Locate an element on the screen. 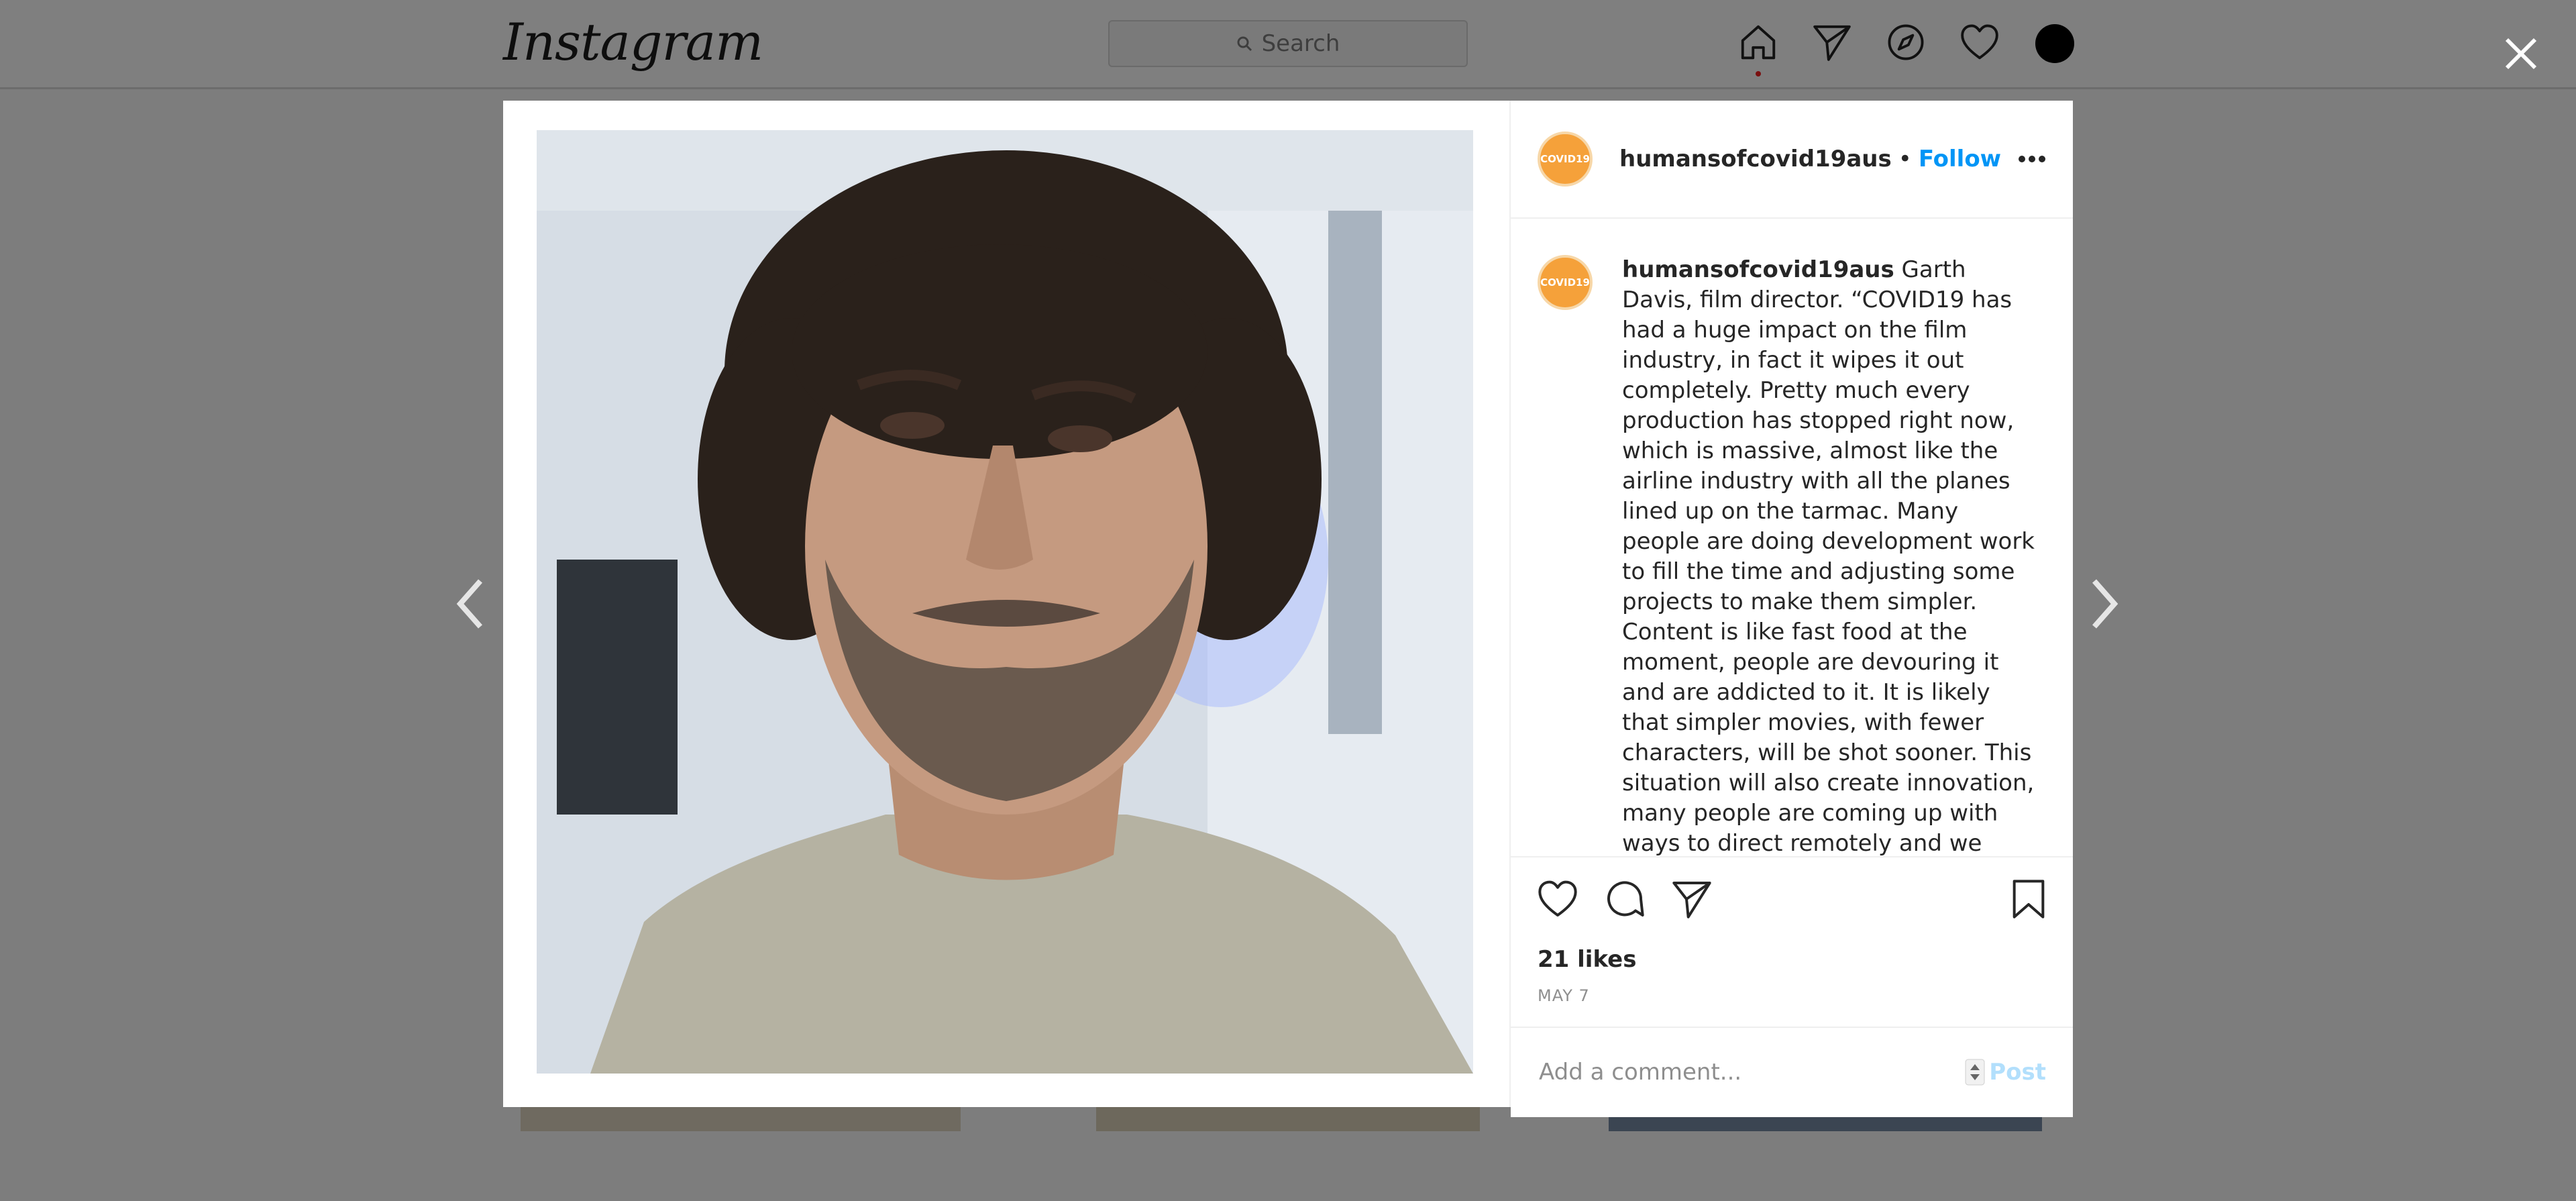  header-username: humansofcovid19aus is located at coordinates (1755, 159).